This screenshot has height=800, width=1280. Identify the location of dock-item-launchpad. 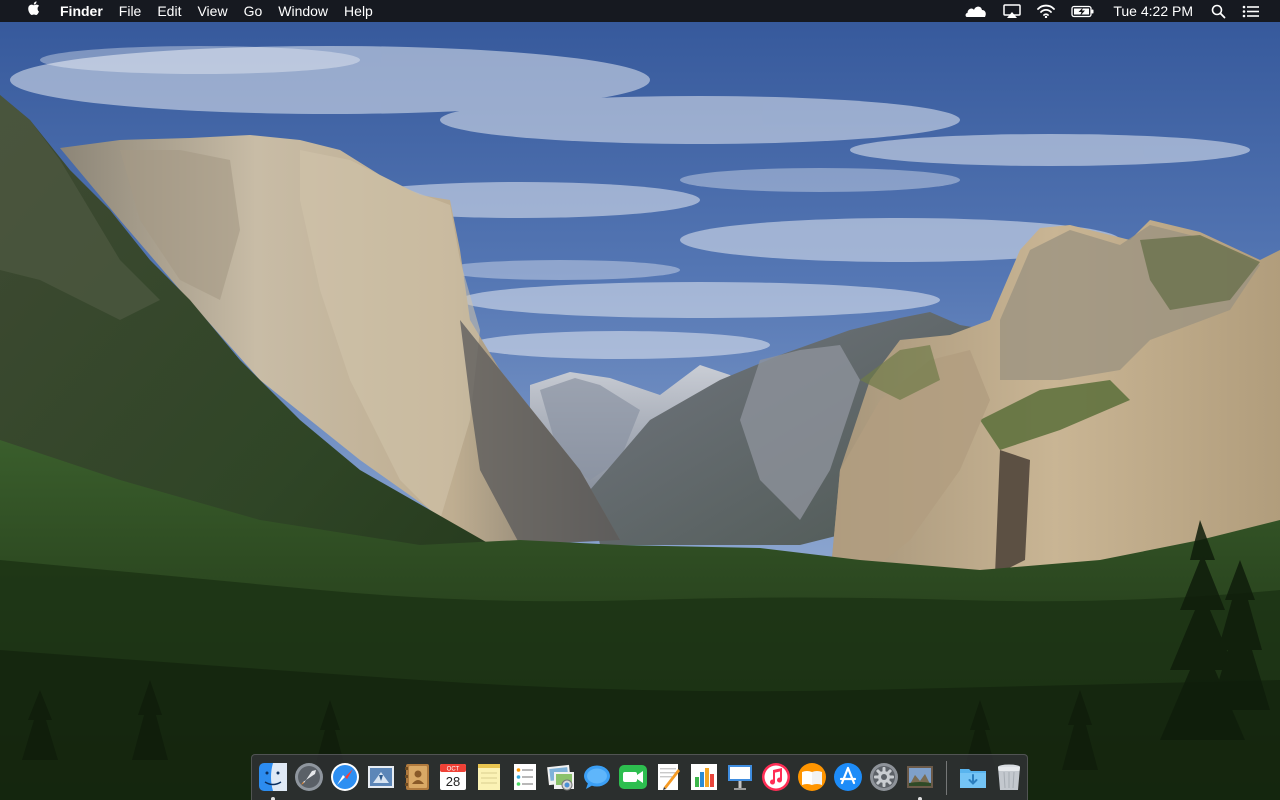
(309, 777).